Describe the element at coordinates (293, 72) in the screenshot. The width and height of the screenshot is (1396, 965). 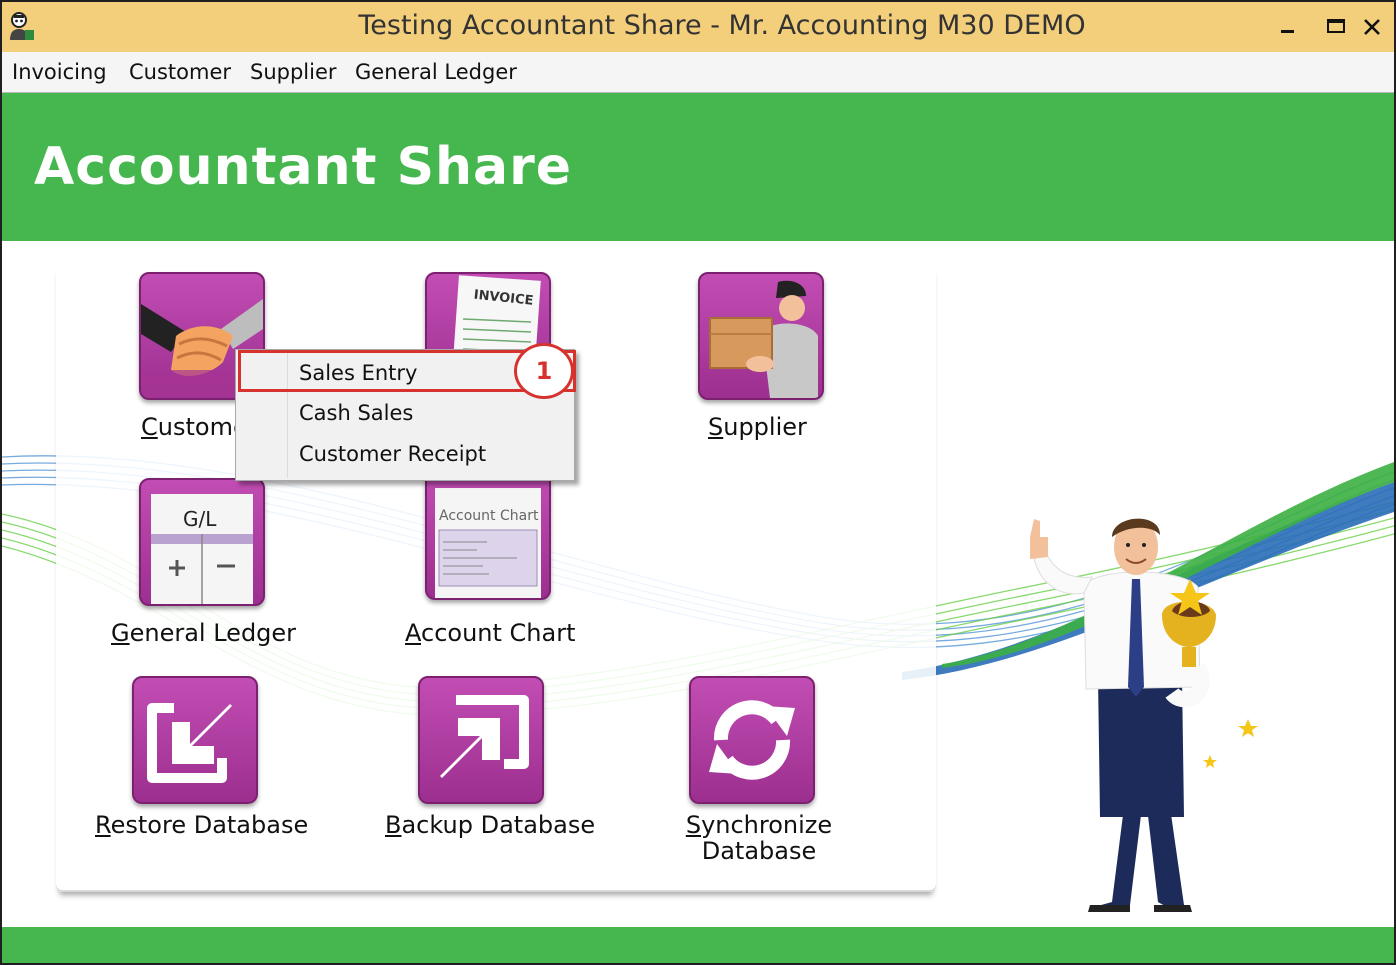
I see `menu-supplier: Supplier` at that location.